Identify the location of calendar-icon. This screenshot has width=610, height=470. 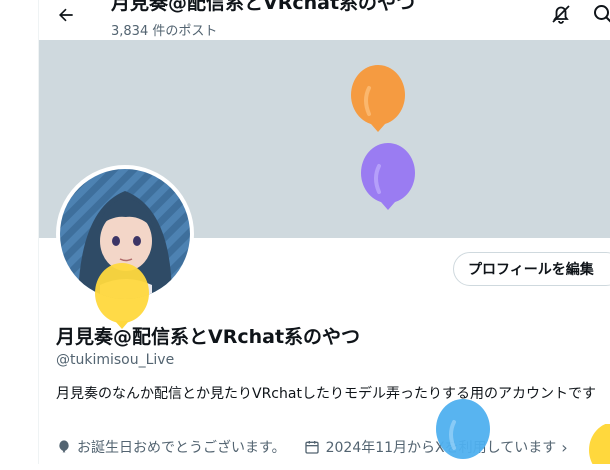
(312, 447).